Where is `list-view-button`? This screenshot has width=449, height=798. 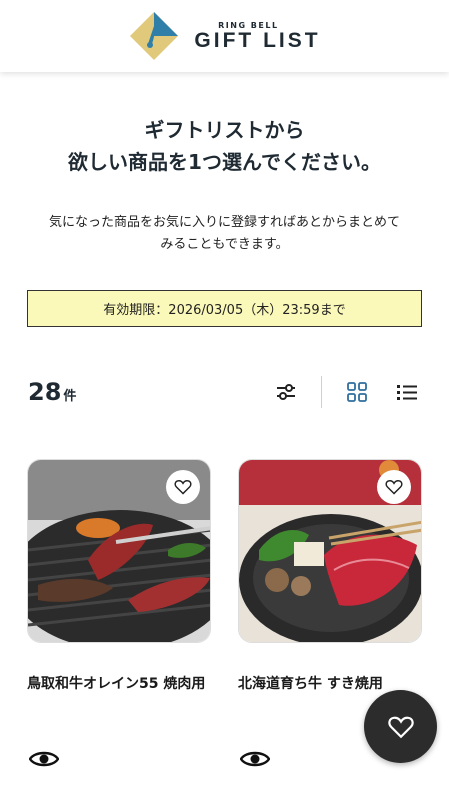 list-view-button is located at coordinates (407, 392).